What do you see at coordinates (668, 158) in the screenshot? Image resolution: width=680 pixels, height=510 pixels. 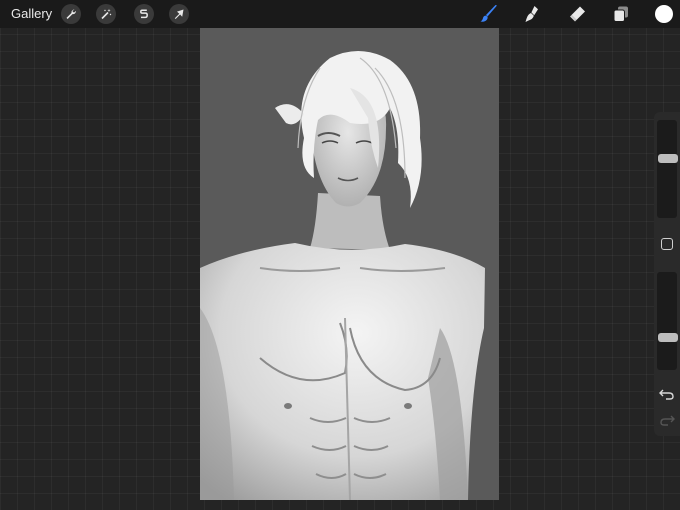 I see `brush-size-slider-thumb` at bounding box center [668, 158].